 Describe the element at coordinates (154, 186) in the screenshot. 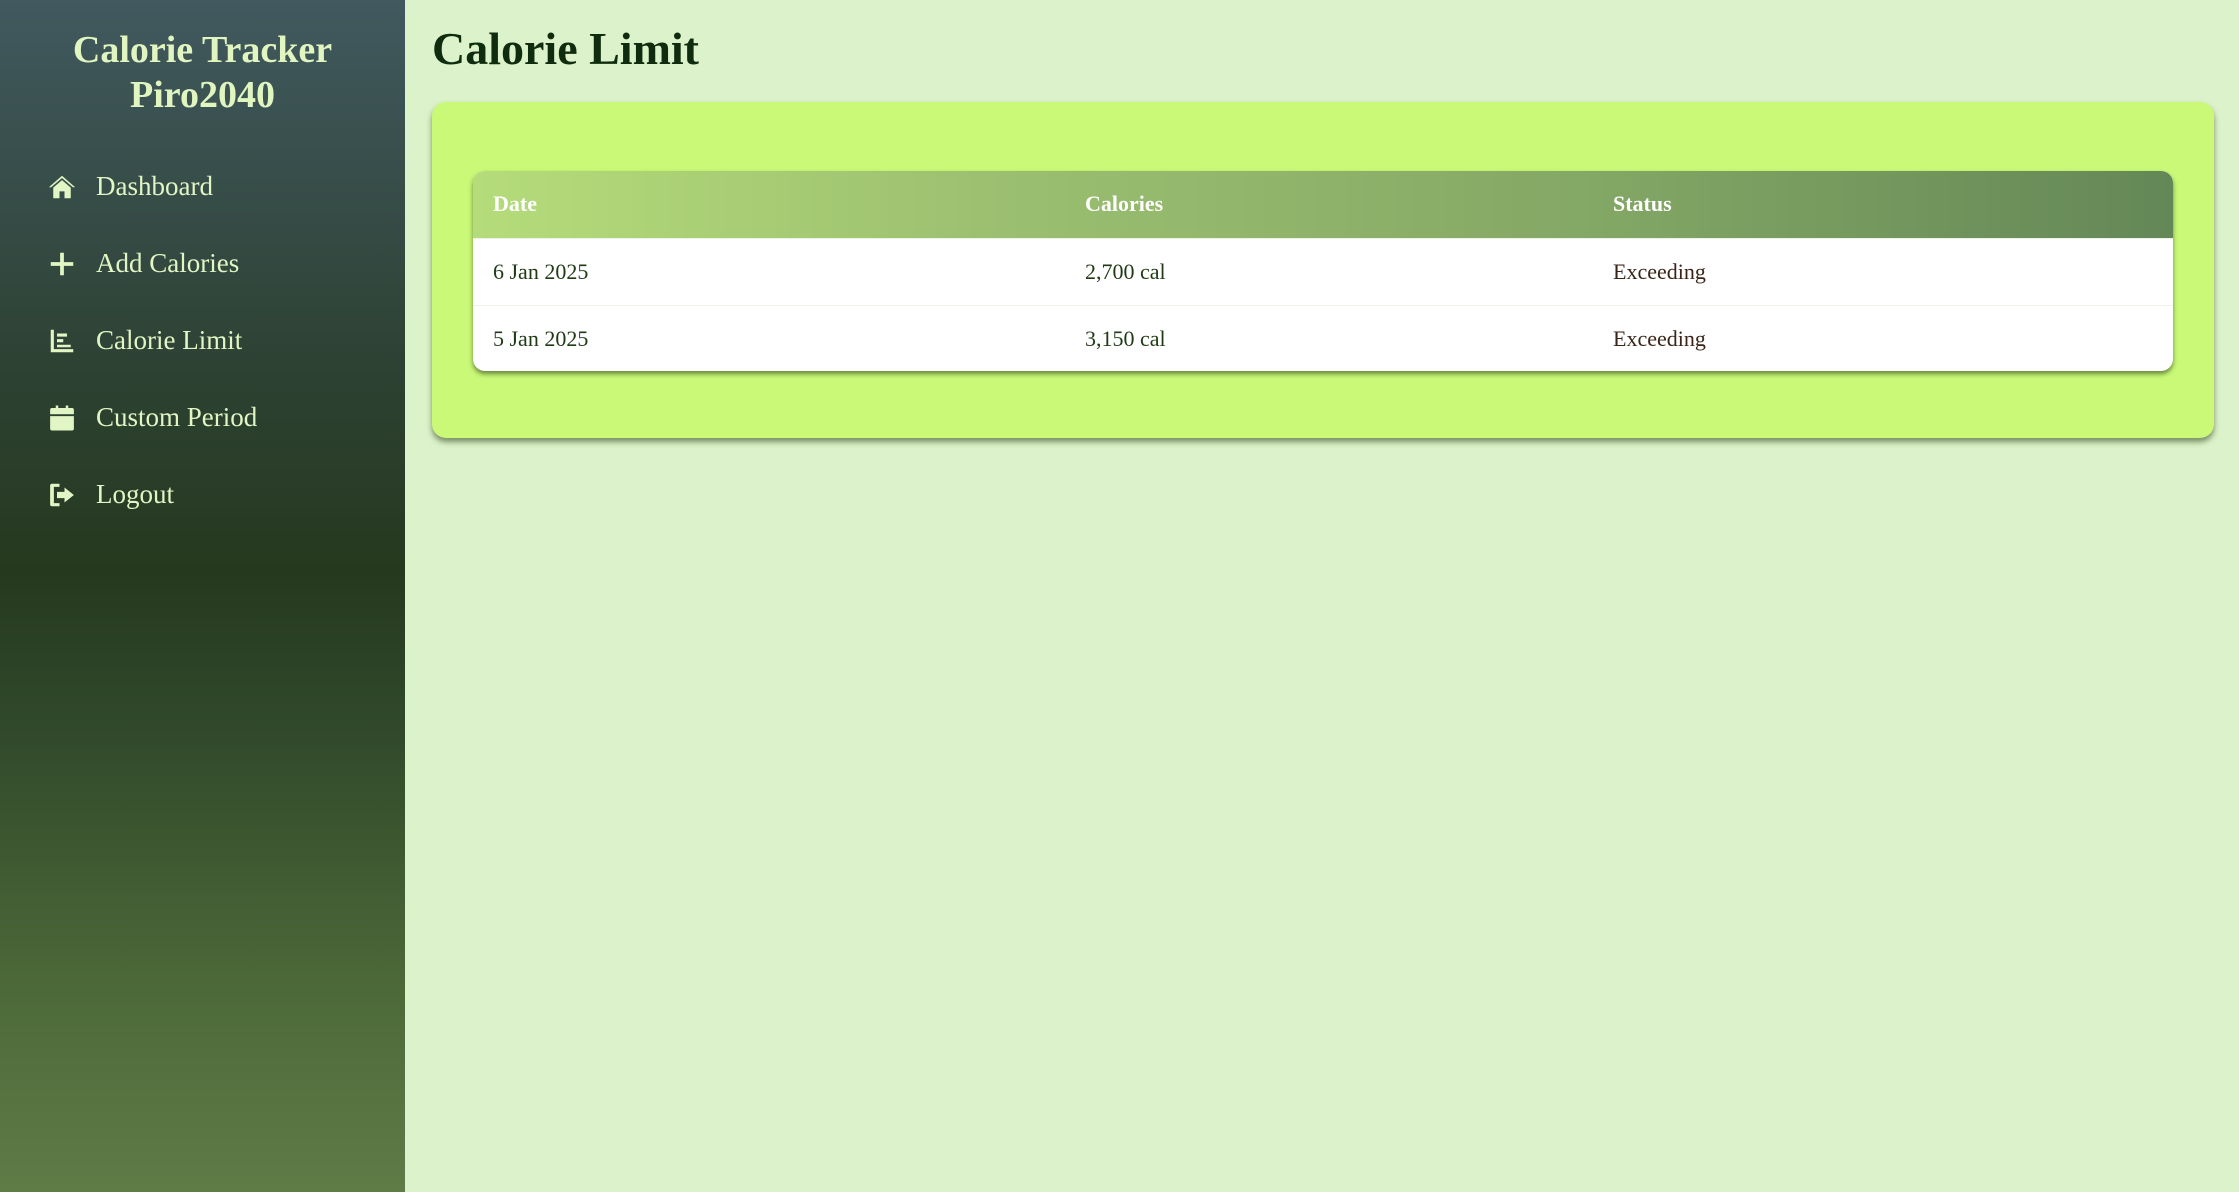

I see `sidebar-item-label: Dashboard` at that location.